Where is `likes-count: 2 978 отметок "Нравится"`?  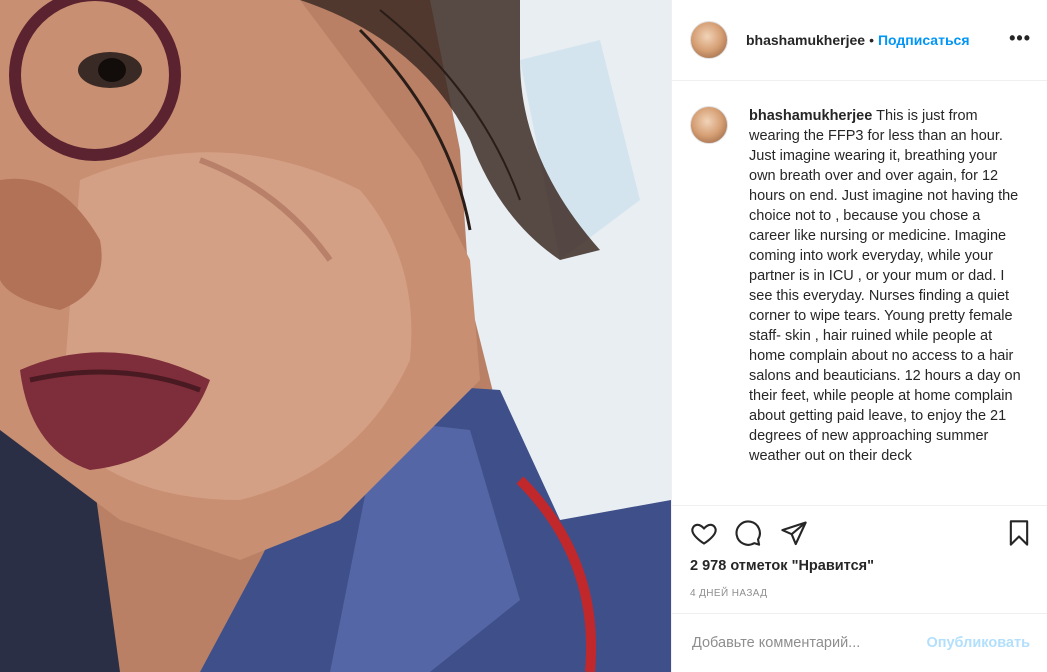 likes-count: 2 978 отметок "Нравится" is located at coordinates (782, 566).